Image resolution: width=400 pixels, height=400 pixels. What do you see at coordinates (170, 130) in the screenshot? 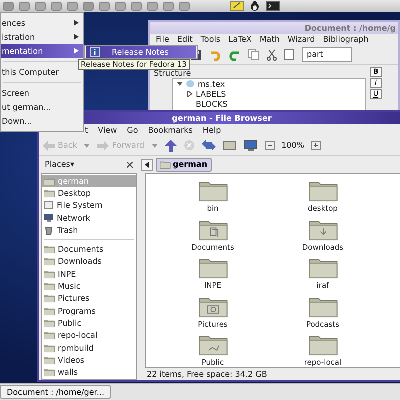
I see `menu-item: Bookmarks` at bounding box center [170, 130].